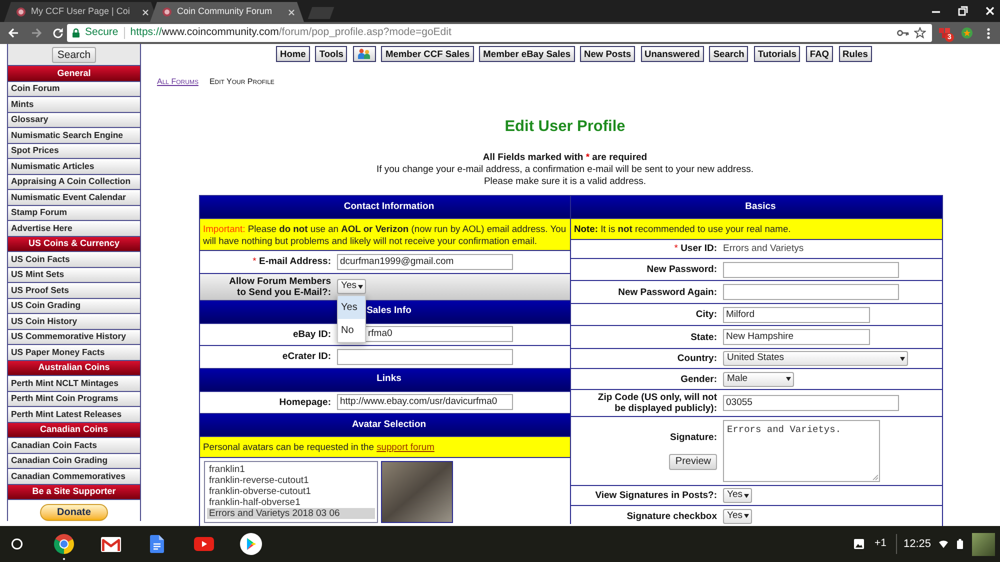 This screenshot has width=1000, height=562. I want to click on nav-button: New Posts, so click(608, 54).